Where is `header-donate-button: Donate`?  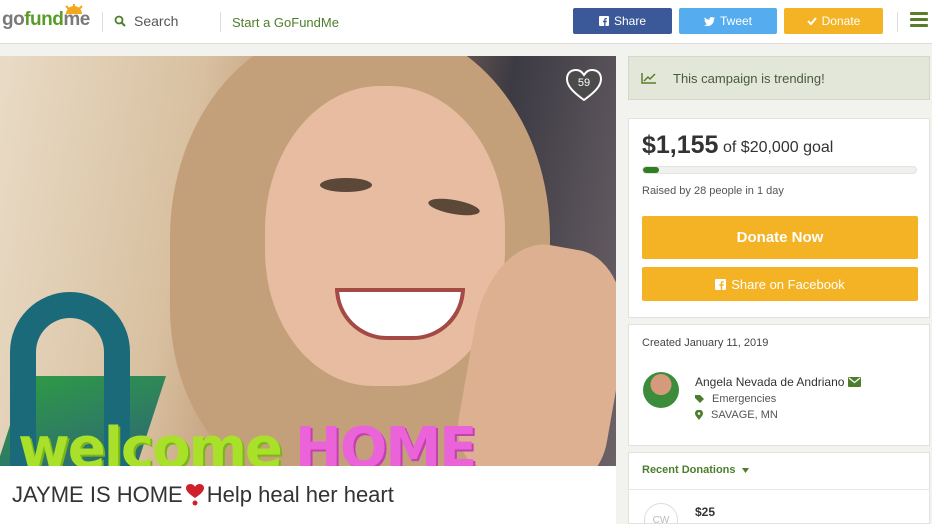 header-donate-button: Donate is located at coordinates (833, 21).